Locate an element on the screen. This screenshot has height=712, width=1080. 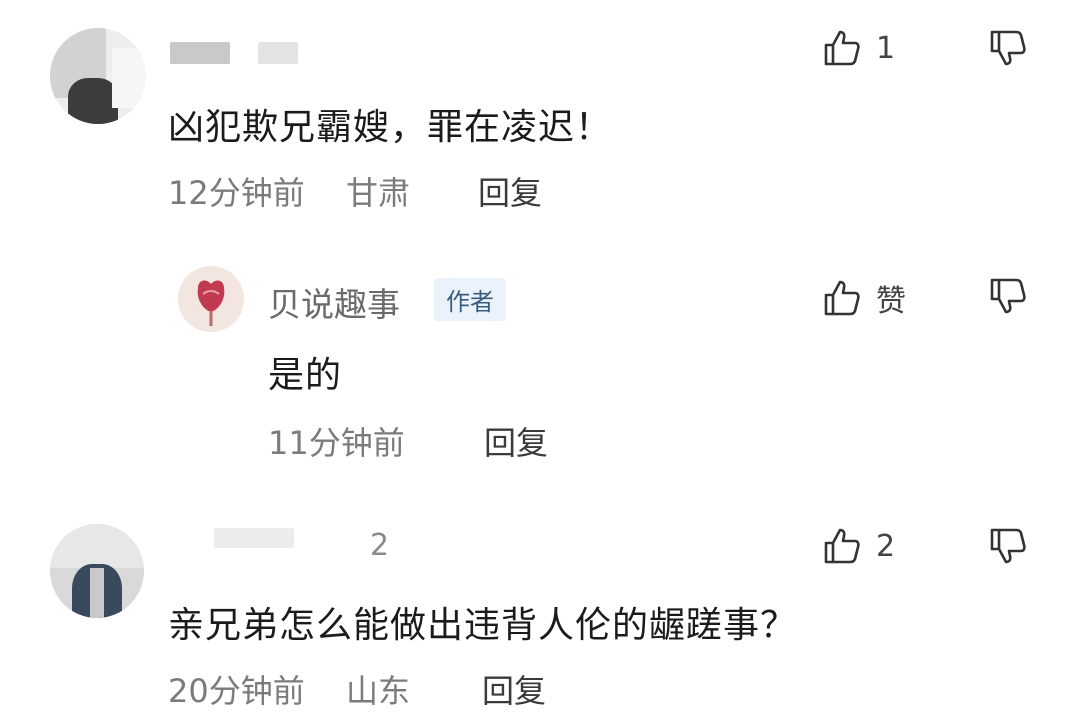
comment-location: 山东 is located at coordinates (378, 691).